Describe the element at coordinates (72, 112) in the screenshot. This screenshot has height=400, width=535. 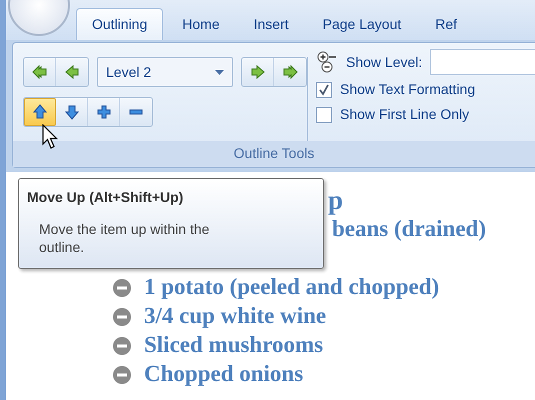
I see `down-arrow-icon` at that location.